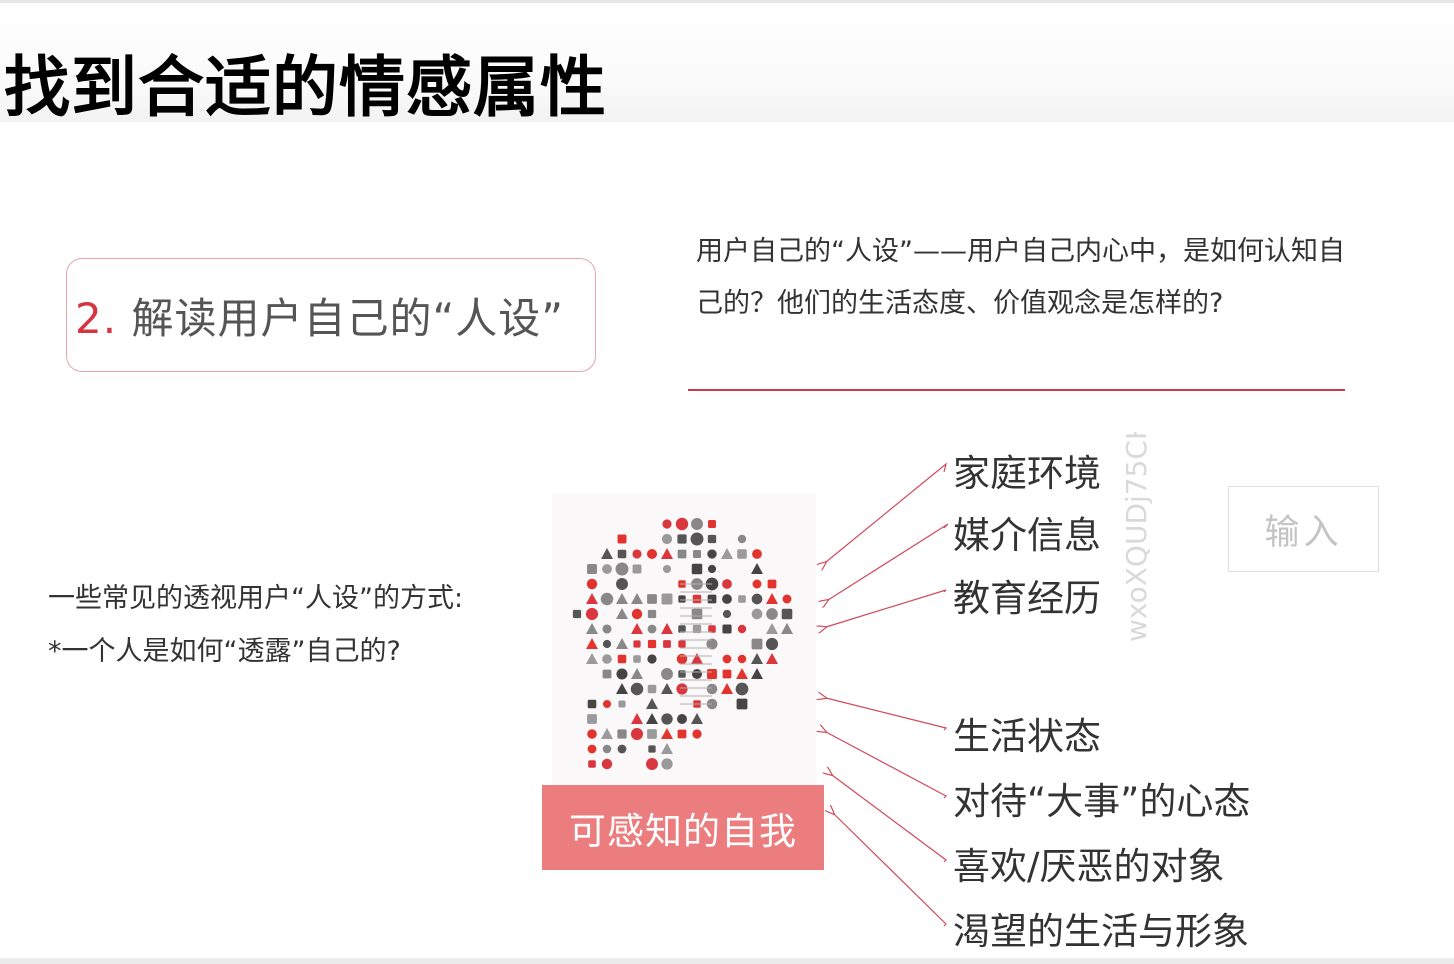 Image resolution: width=1454 pixels, height=964 pixels. What do you see at coordinates (1089, 866) in the screenshot?
I see `label-likes-dislikes: 喜欢/厌恶的对象` at bounding box center [1089, 866].